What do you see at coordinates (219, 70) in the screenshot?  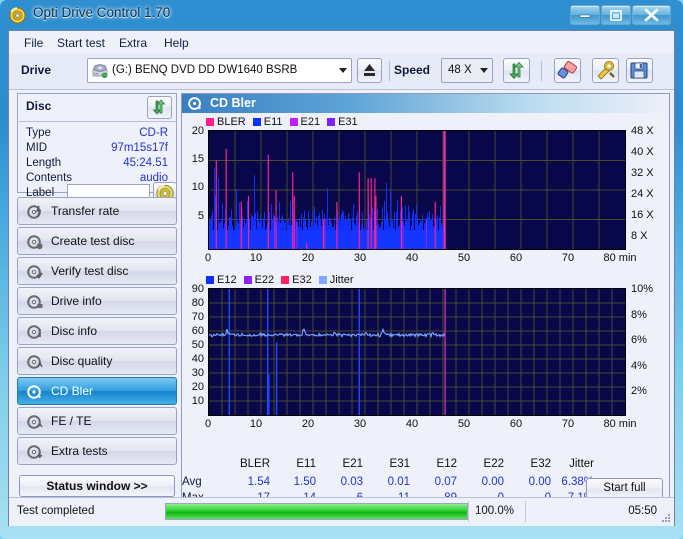 I see `drive-select: (G:) BENQ DVD DD DW1640 BSRB` at bounding box center [219, 70].